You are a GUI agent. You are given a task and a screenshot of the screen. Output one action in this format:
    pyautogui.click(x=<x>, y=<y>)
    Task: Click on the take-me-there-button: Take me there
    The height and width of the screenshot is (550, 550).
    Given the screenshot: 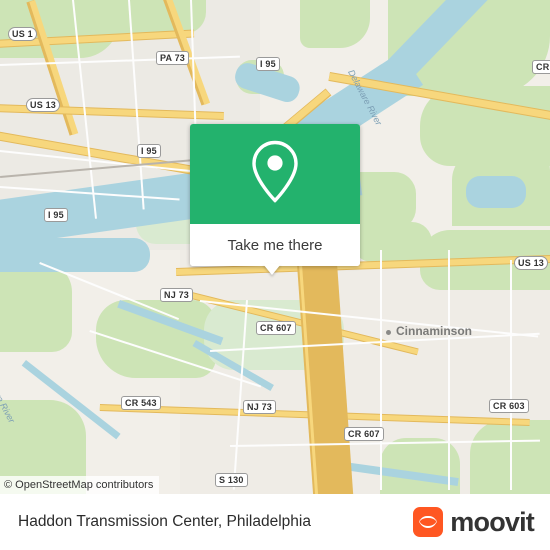 What is the action you would take?
    pyautogui.click(x=275, y=245)
    